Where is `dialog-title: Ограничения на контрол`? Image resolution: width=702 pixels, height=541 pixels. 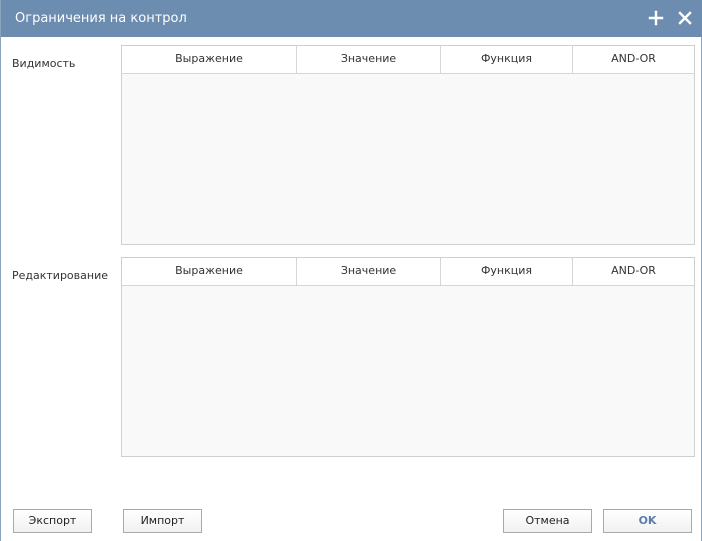 dialog-title: Ограничения на контрол is located at coordinates (101, 18).